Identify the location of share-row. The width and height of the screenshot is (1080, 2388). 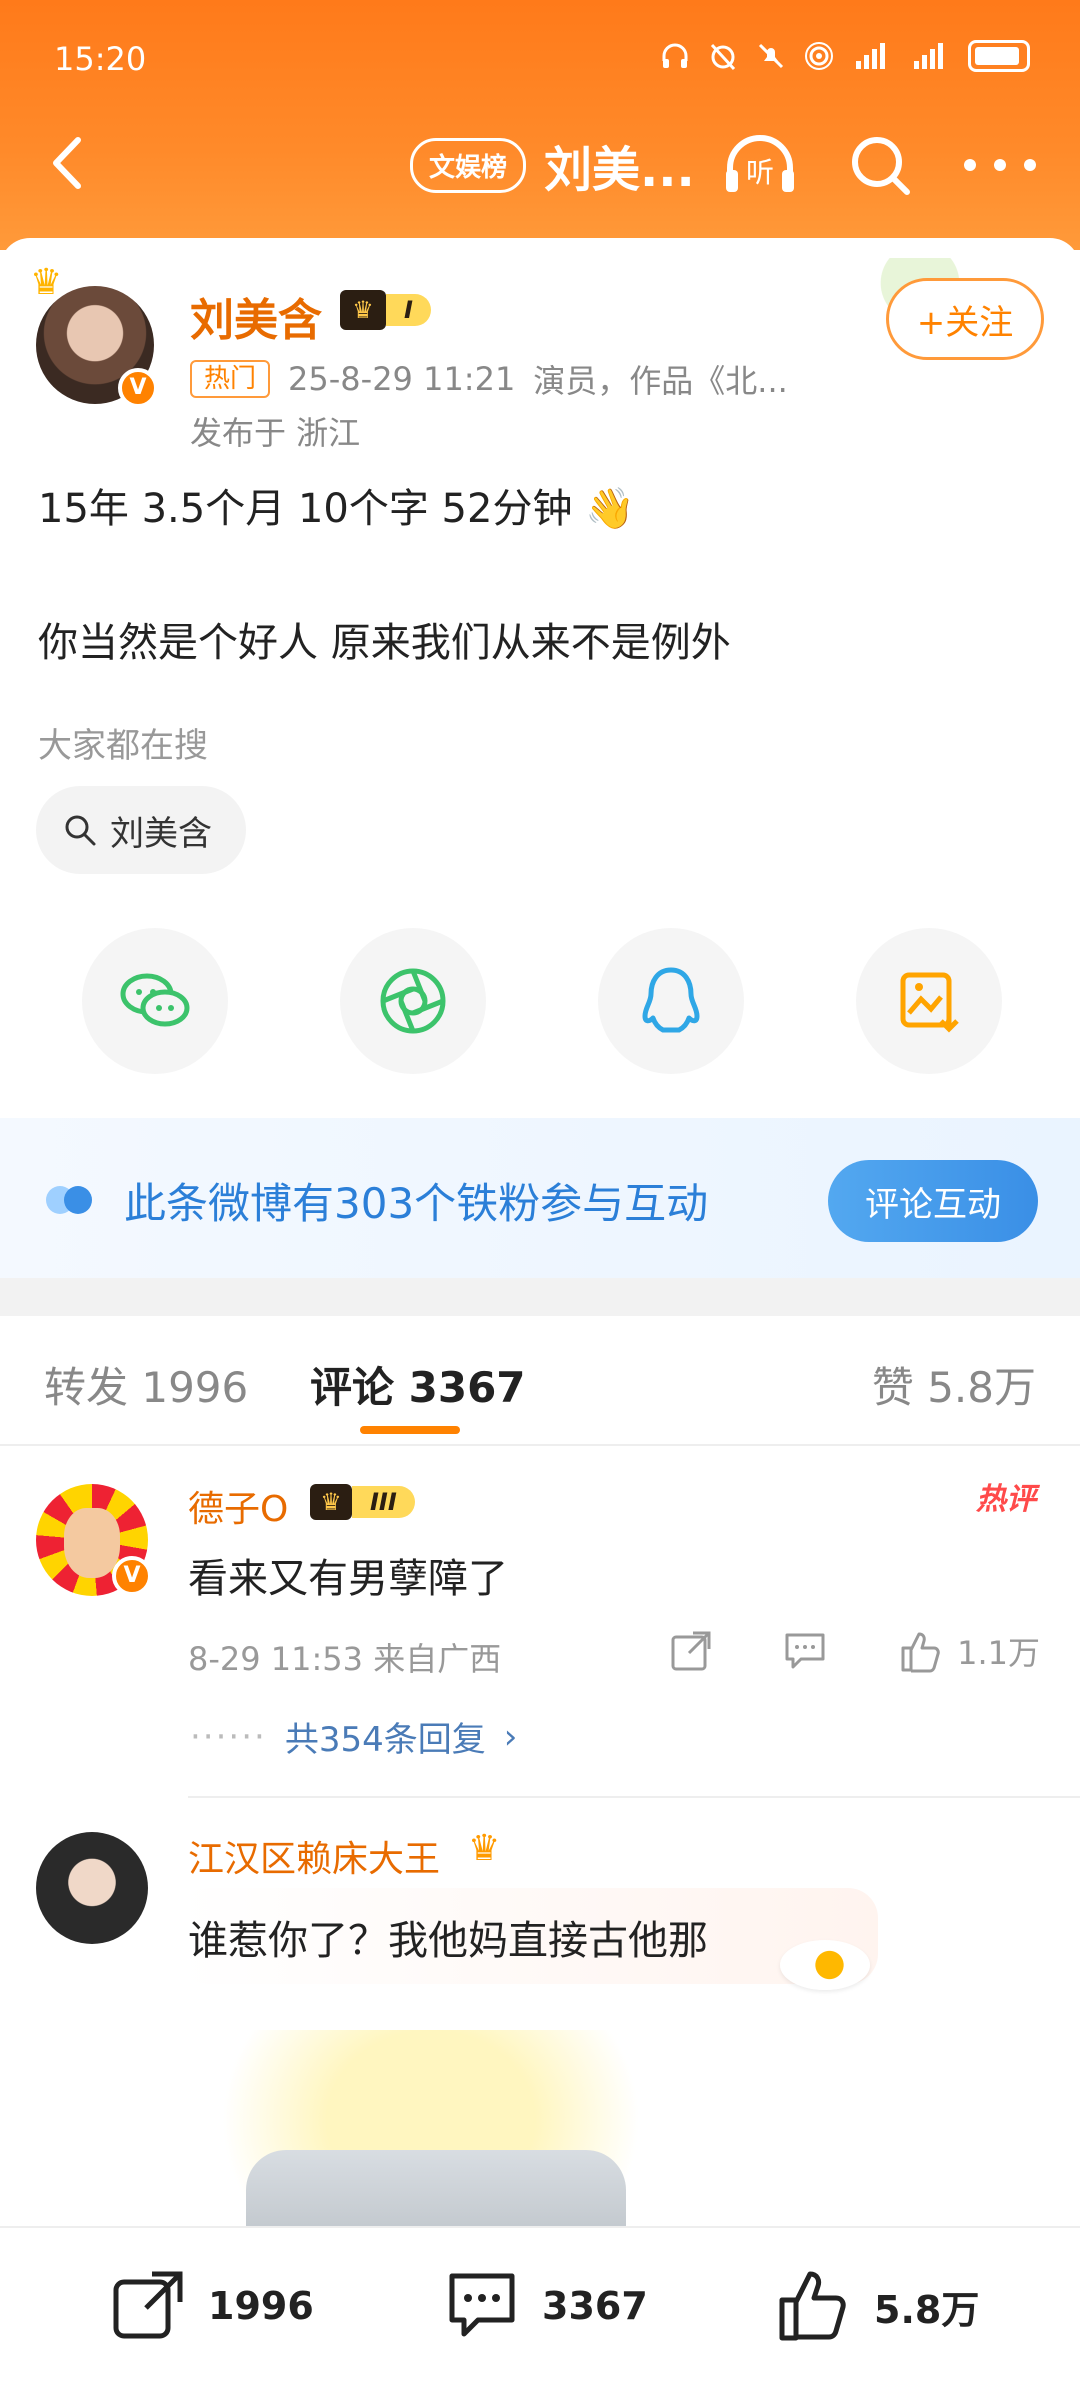
(540, 1003).